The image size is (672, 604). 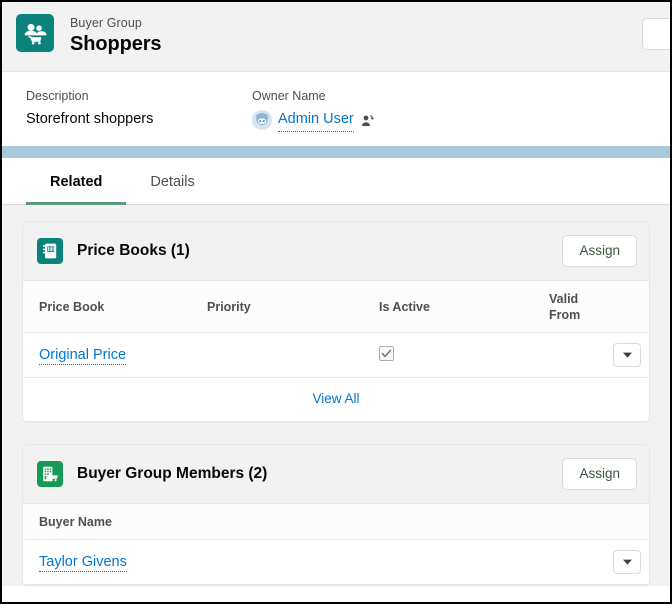 I want to click on buyer-group-members-table: Buyer Name Taylor Givens, so click(x=336, y=544).